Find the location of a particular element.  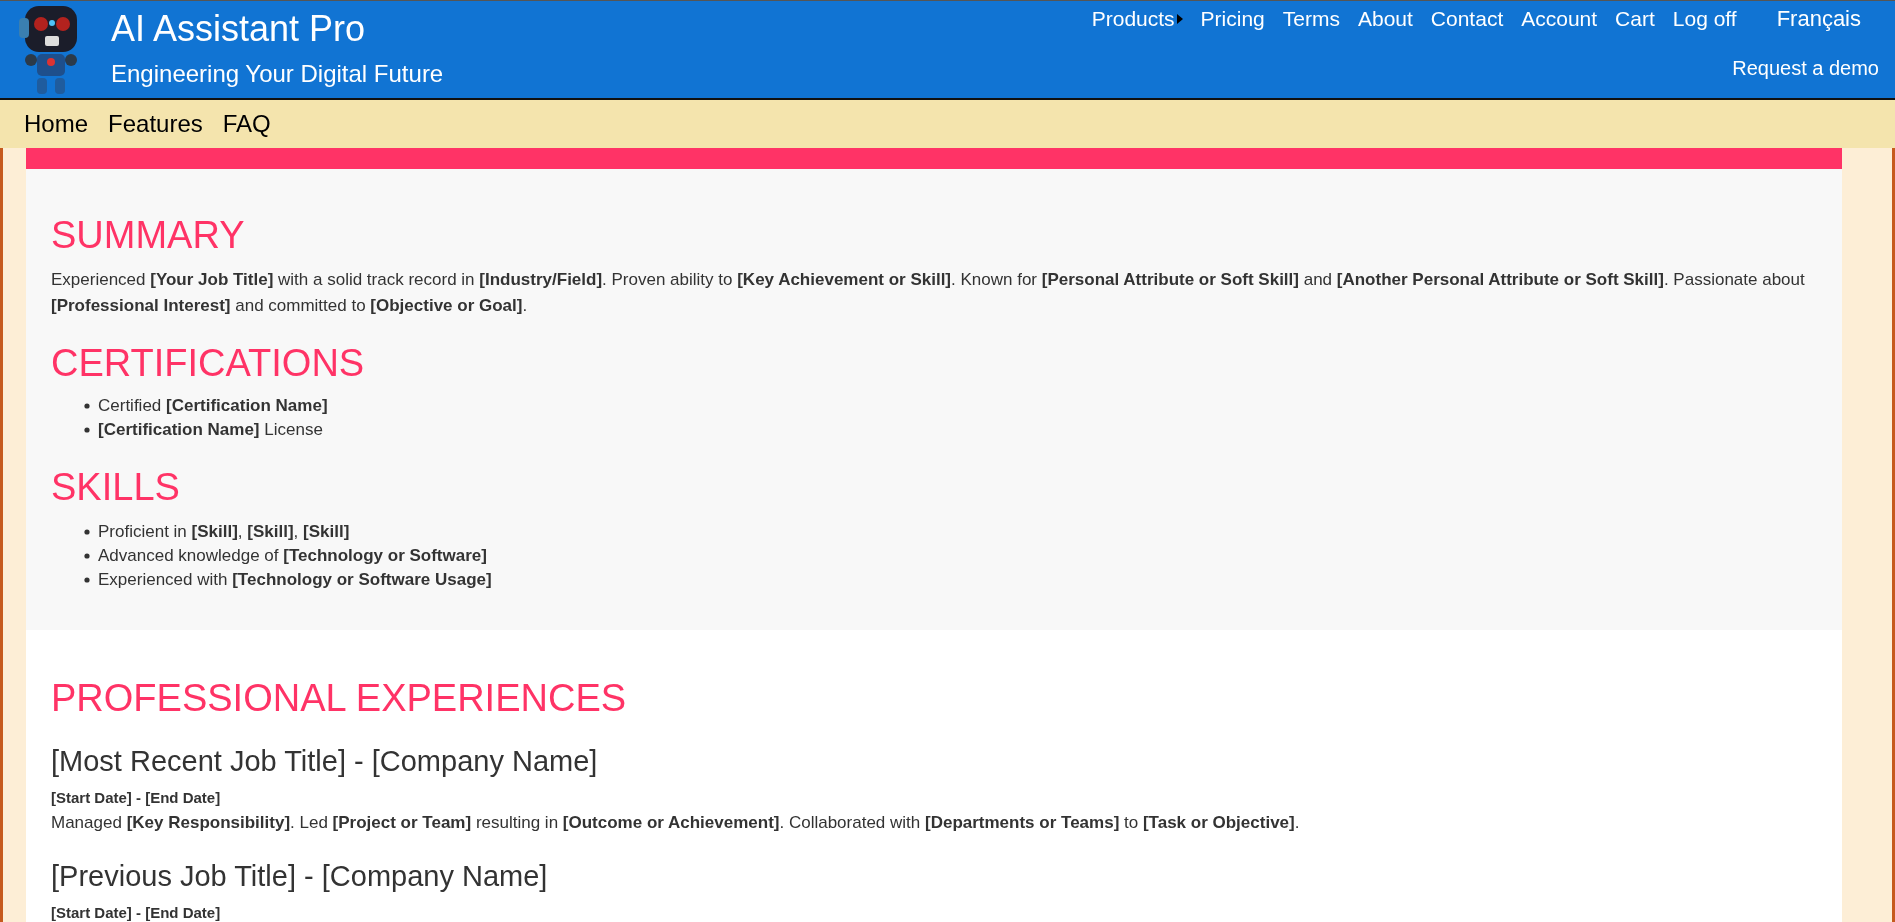

list-item-text: Advanced knowledge of [Technology or Software] is located at coordinates (292, 556).